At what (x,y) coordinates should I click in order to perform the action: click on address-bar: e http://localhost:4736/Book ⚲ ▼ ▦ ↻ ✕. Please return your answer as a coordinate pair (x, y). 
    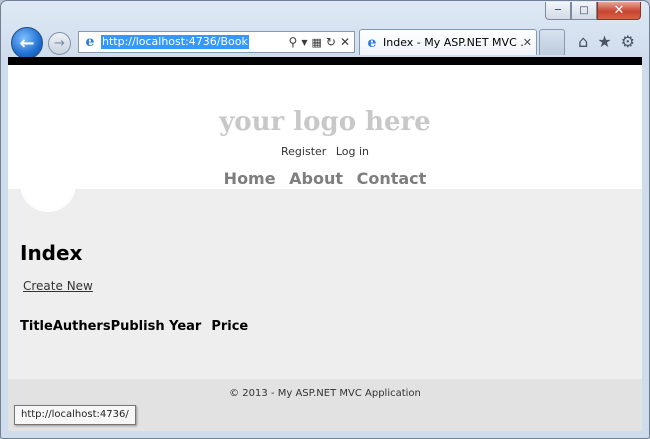
    Looking at the image, I should click on (216, 42).